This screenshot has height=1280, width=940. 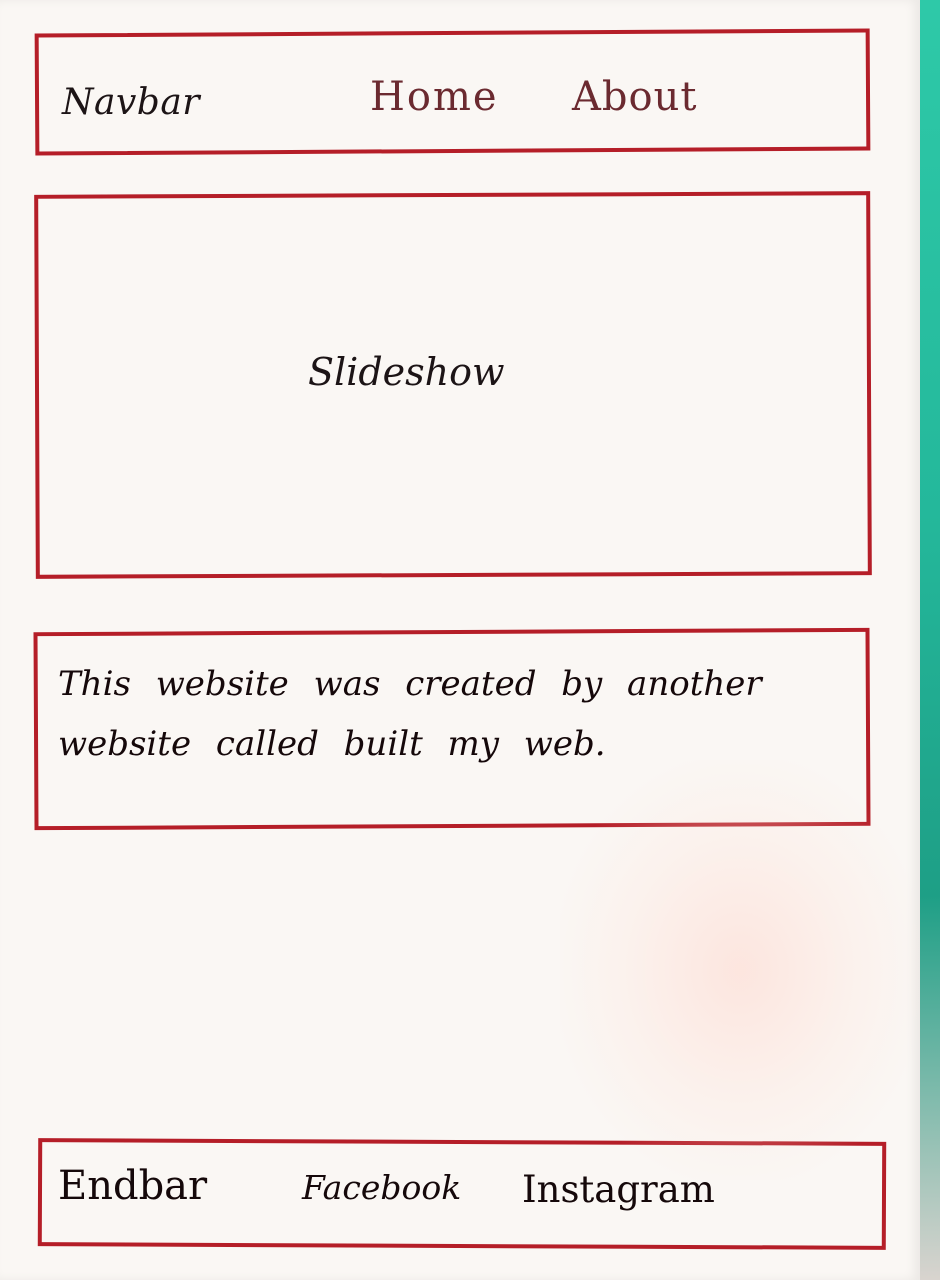 I want to click on navbar-title: Navbar, so click(x=131, y=102).